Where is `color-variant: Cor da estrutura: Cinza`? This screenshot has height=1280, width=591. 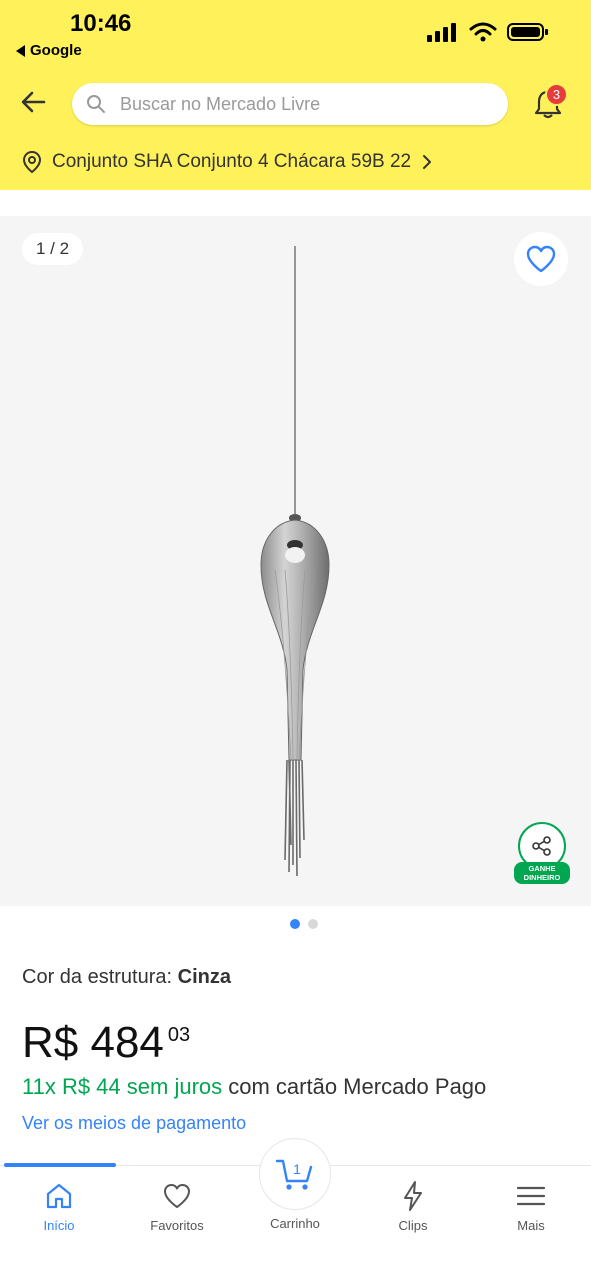
color-variant: Cor da estrutura: Cinza is located at coordinates (126, 977).